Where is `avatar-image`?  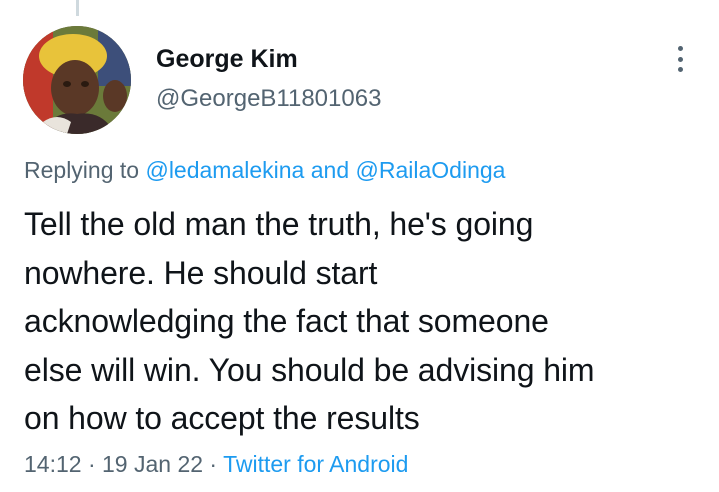
avatar-image is located at coordinates (77, 80).